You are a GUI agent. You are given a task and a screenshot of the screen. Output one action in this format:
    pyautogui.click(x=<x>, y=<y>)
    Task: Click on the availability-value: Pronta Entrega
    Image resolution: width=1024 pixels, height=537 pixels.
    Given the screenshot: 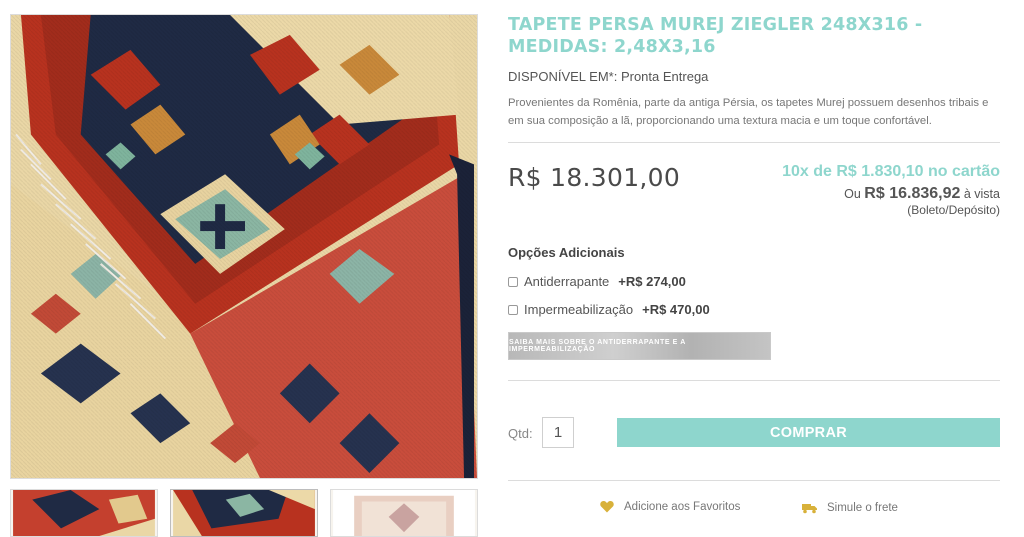 What is the action you would take?
    pyautogui.click(x=664, y=76)
    